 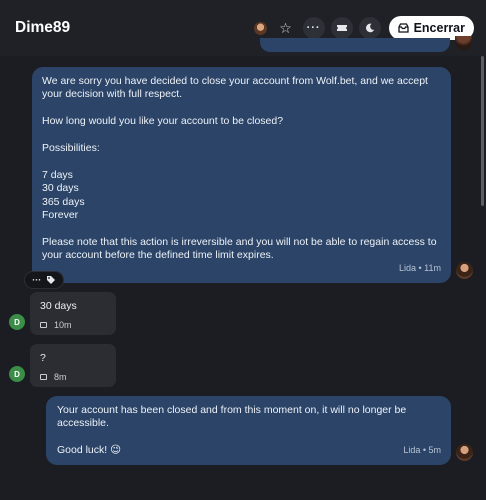 What do you see at coordinates (355, 45) in the screenshot?
I see `previous-message-bubble` at bounding box center [355, 45].